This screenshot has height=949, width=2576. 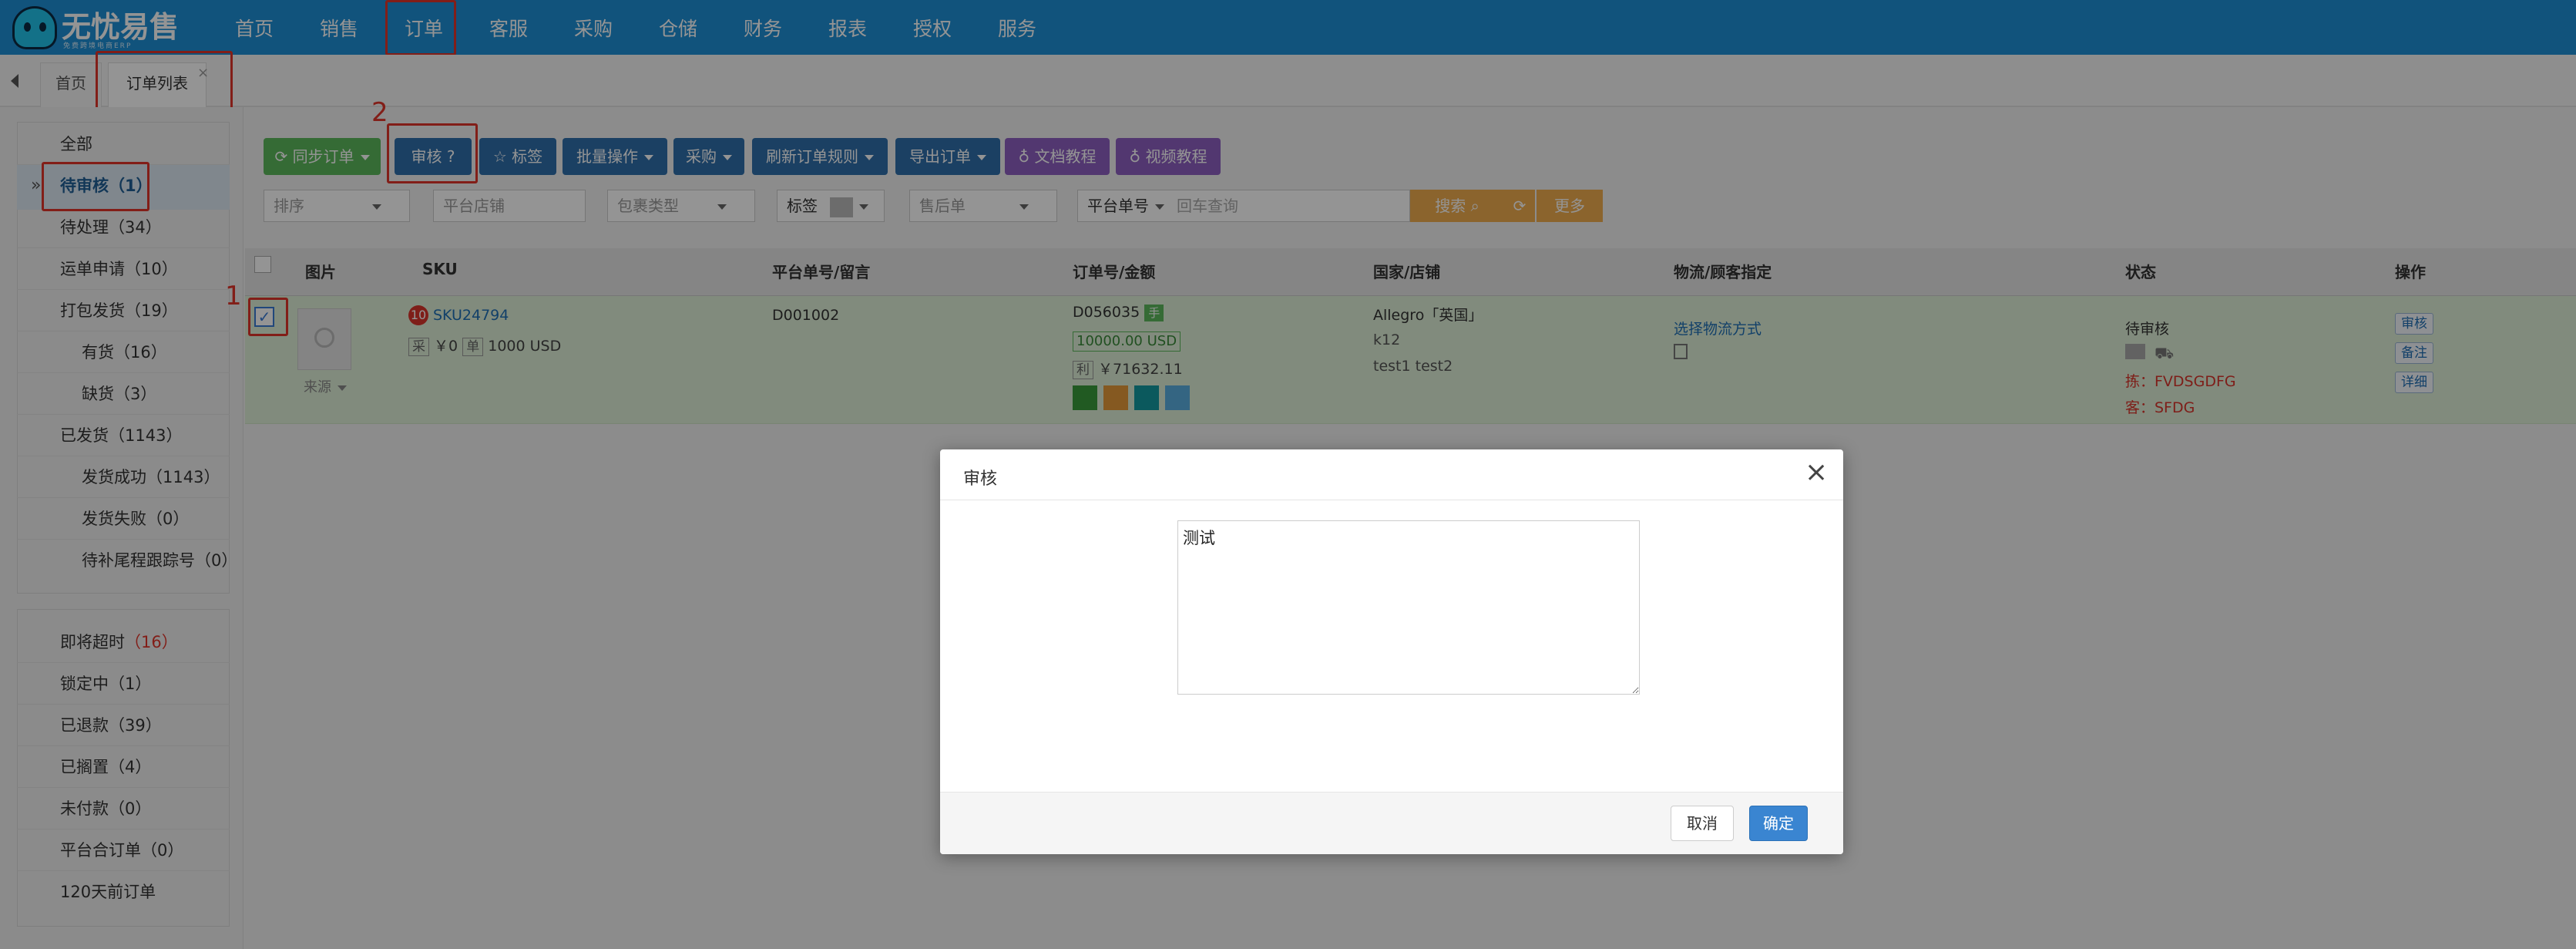 What do you see at coordinates (980, 479) in the screenshot?
I see `dialog-title: 审核` at bounding box center [980, 479].